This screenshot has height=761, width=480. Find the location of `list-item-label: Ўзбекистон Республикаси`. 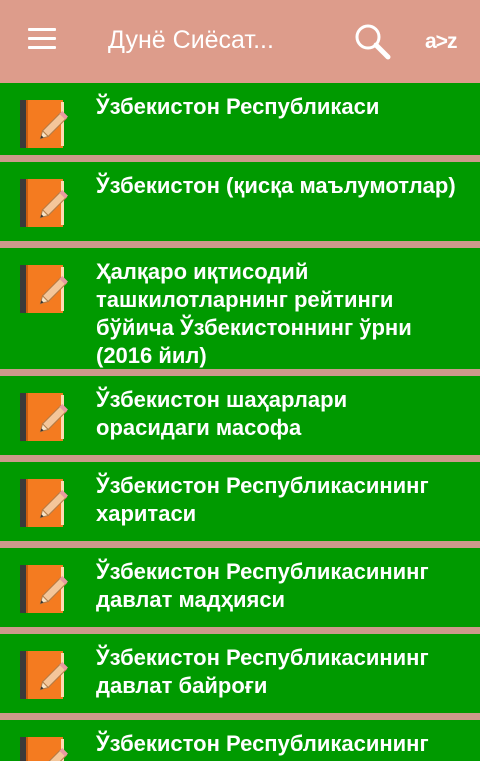

list-item-label: Ўзбекистон Республикаси is located at coordinates (238, 106).